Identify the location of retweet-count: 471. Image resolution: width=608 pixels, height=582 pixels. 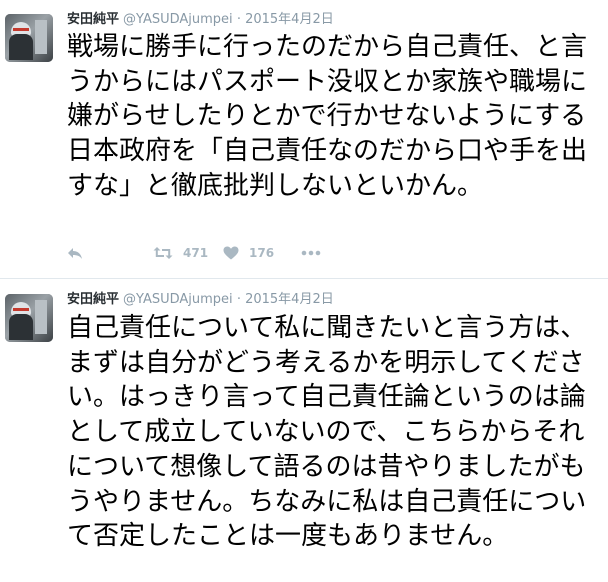
(196, 253).